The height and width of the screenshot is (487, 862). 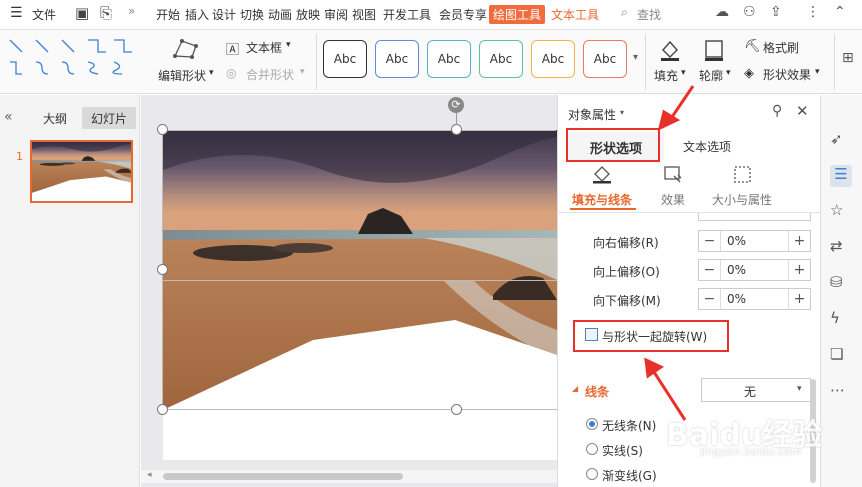 I want to click on horizontal-scrollbar: ◂, so click(x=349, y=476).